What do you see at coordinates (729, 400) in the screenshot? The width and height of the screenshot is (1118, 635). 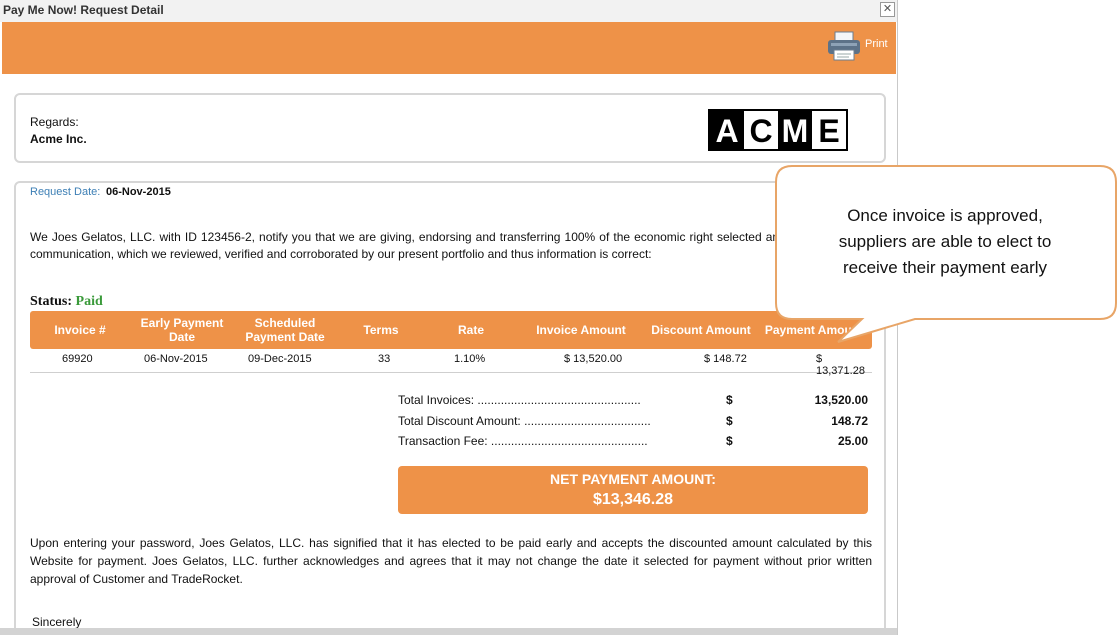 I see `total-invoices-currency: $` at bounding box center [729, 400].